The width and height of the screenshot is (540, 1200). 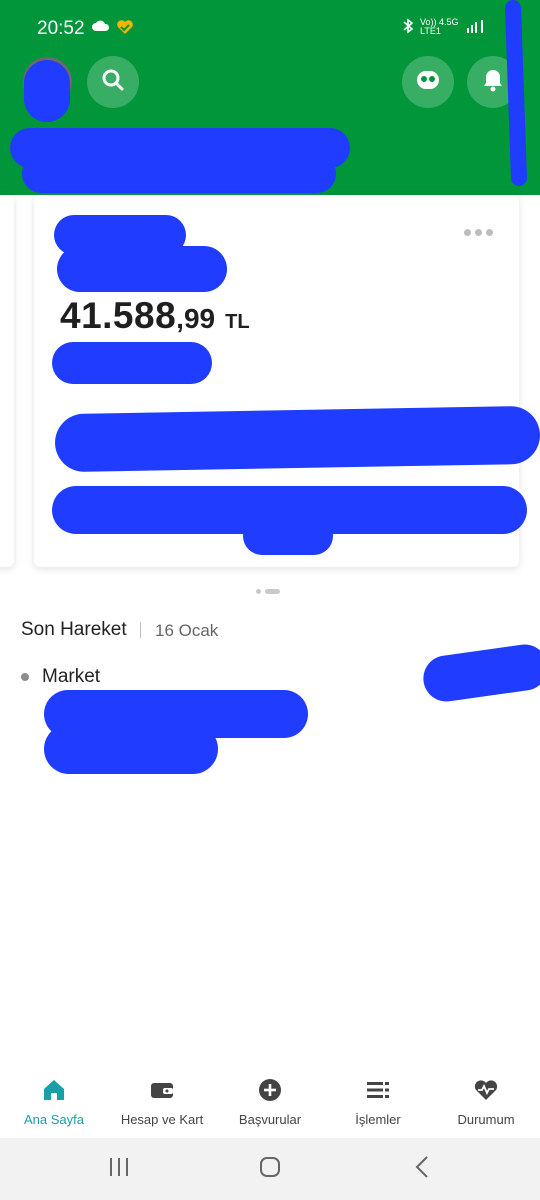 I want to click on recents-icon, so click(x=119, y=1169).